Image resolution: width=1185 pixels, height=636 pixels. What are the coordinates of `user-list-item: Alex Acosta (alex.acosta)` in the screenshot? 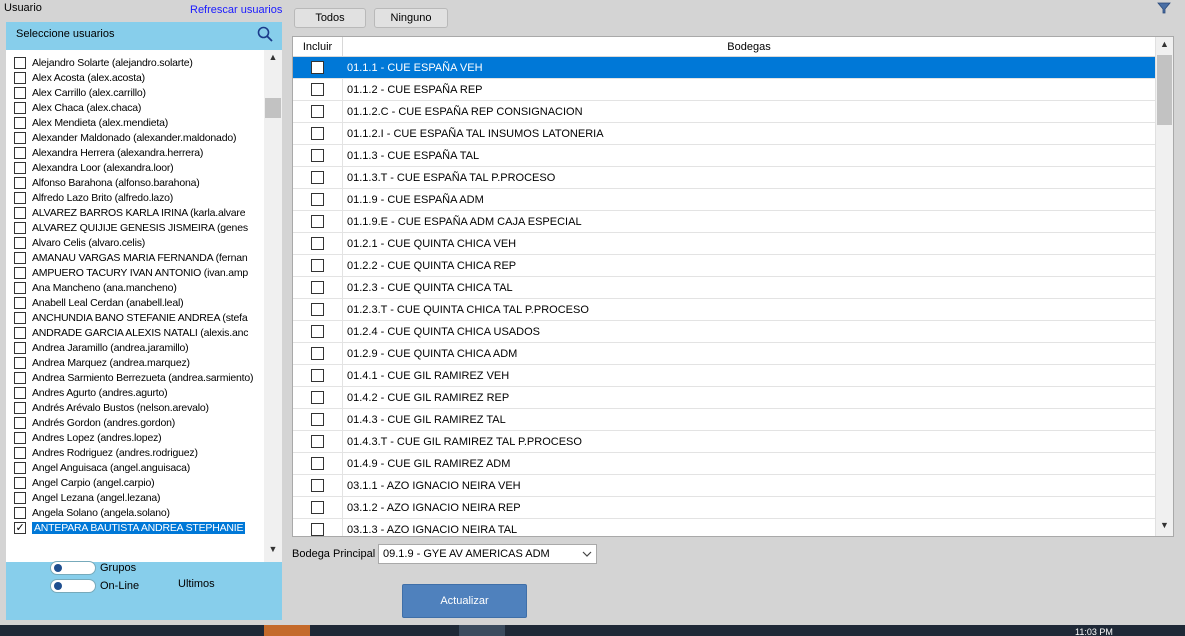 It's located at (134, 77).